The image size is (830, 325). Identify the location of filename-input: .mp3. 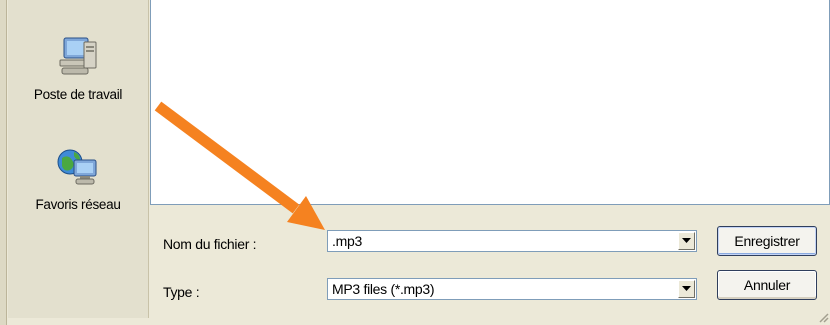
(347, 241).